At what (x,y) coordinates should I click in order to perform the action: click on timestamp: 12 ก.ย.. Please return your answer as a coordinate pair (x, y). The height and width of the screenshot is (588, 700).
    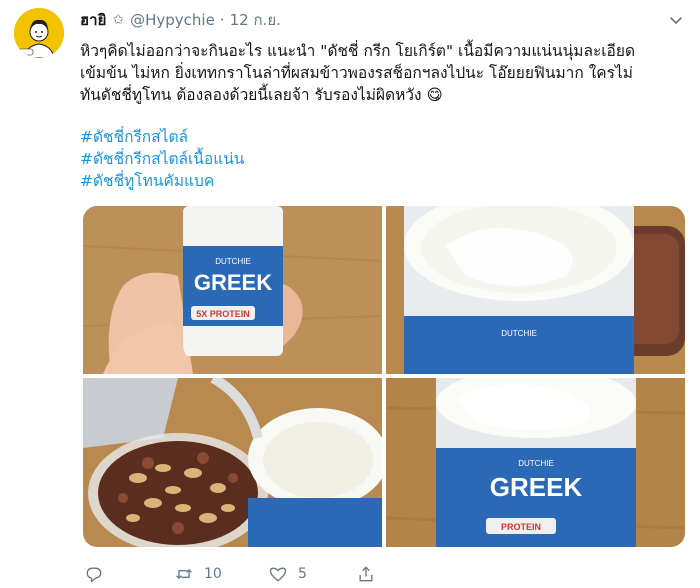
    Looking at the image, I should click on (255, 20).